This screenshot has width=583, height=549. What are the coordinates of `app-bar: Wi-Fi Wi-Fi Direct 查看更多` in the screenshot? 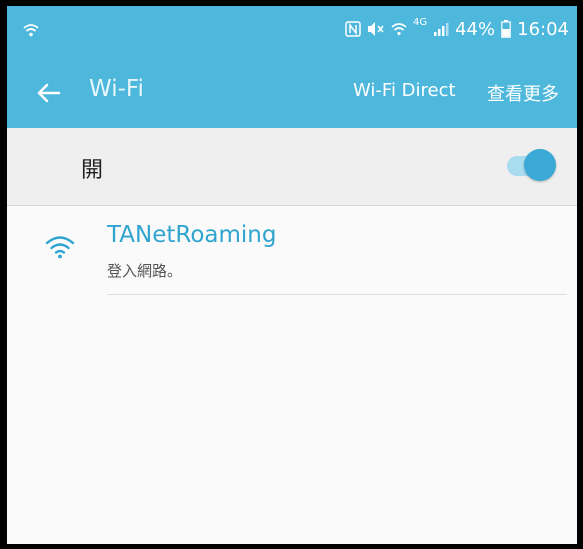 It's located at (292, 92).